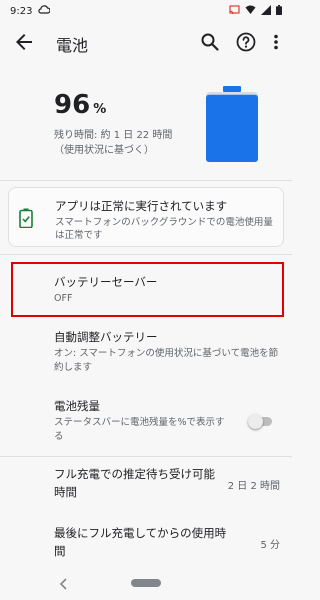 Image resolution: width=320 pixels, height=600 pixels. What do you see at coordinates (77, 406) in the screenshot?
I see `battery-percentage-title: 電池残量` at bounding box center [77, 406].